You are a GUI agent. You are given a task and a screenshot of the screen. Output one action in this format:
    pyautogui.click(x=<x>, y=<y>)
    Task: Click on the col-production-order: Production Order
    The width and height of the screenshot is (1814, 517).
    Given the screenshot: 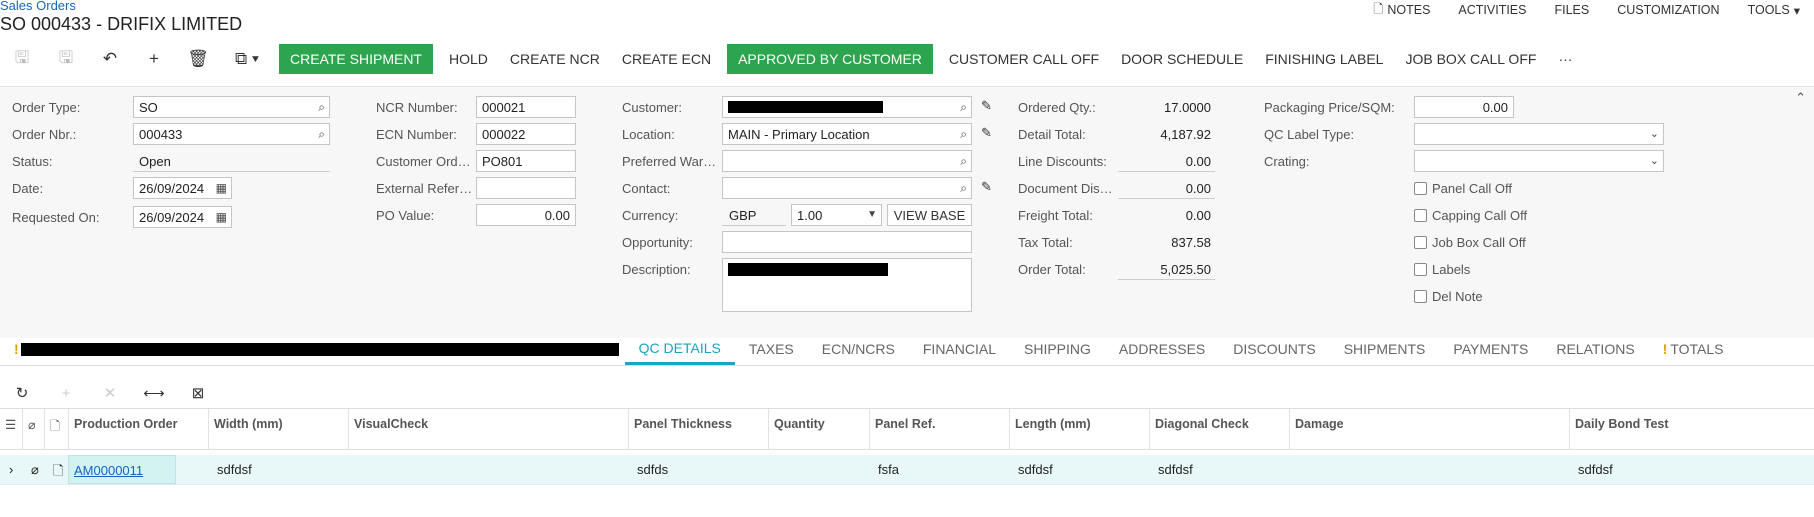 What is the action you would take?
    pyautogui.click(x=138, y=429)
    